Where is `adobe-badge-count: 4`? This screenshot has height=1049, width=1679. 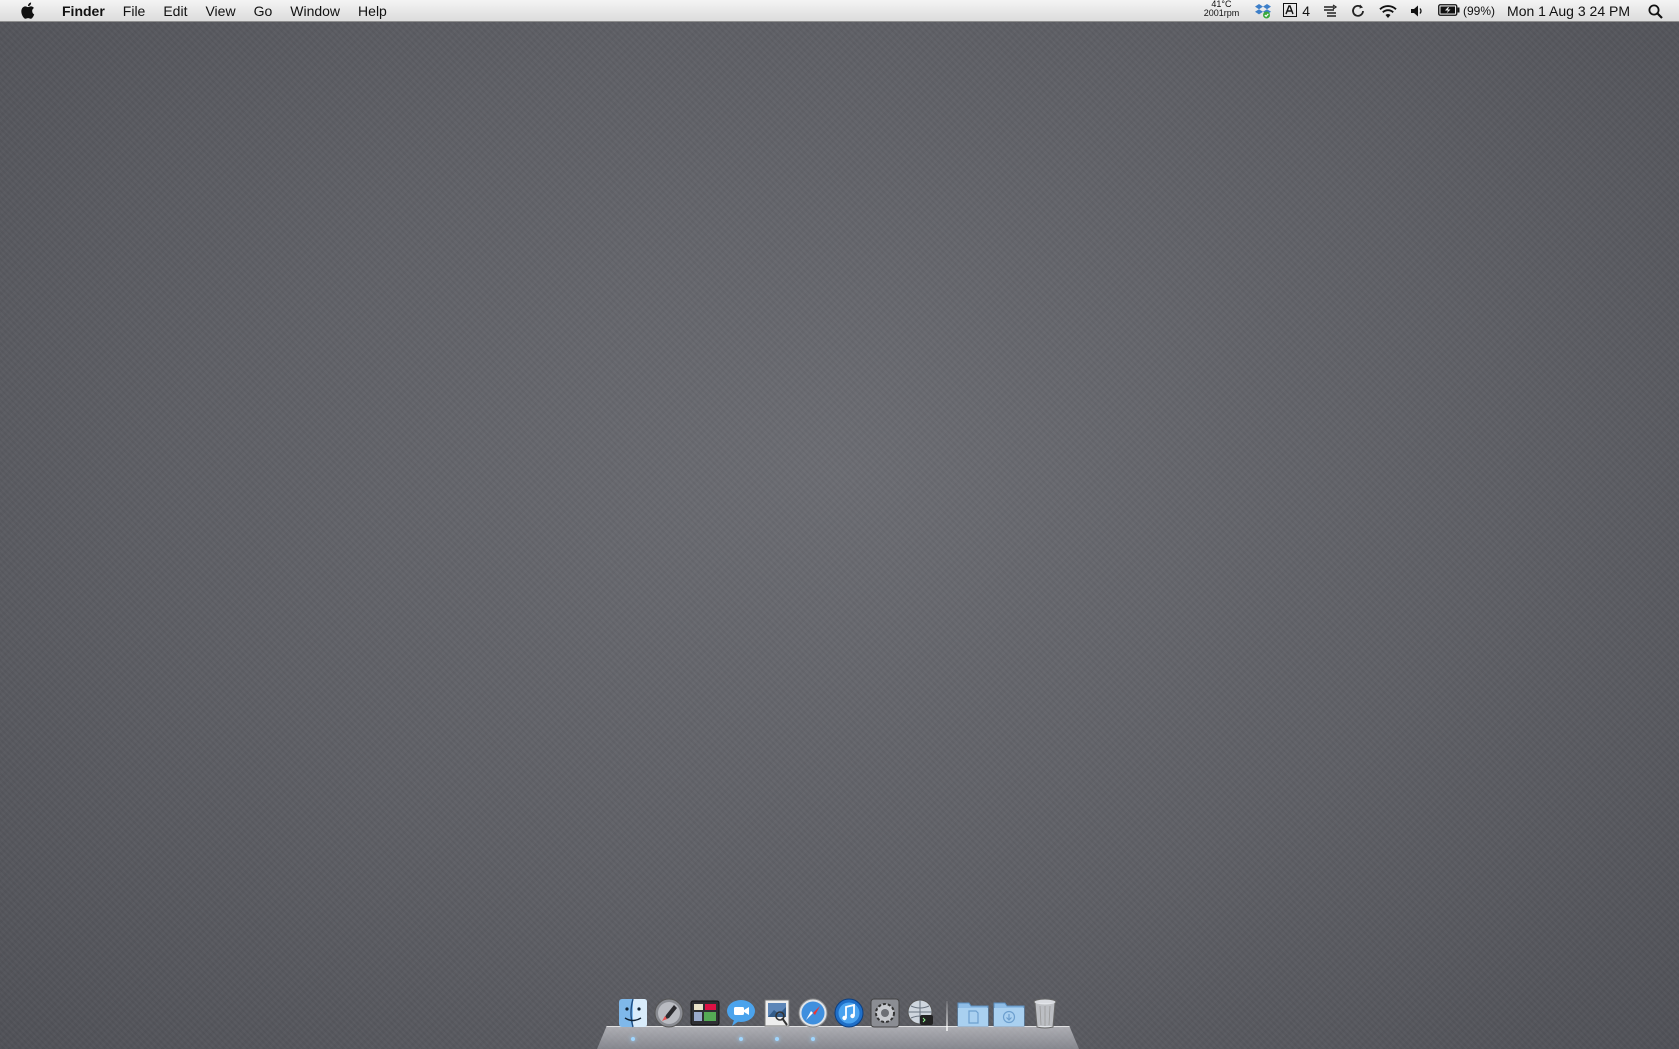 adobe-badge-count: 4 is located at coordinates (1306, 11).